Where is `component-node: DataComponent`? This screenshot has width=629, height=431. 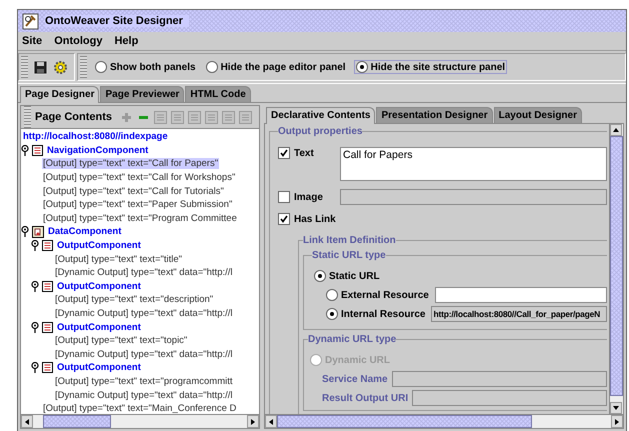
component-node: DataComponent is located at coordinates (84, 232).